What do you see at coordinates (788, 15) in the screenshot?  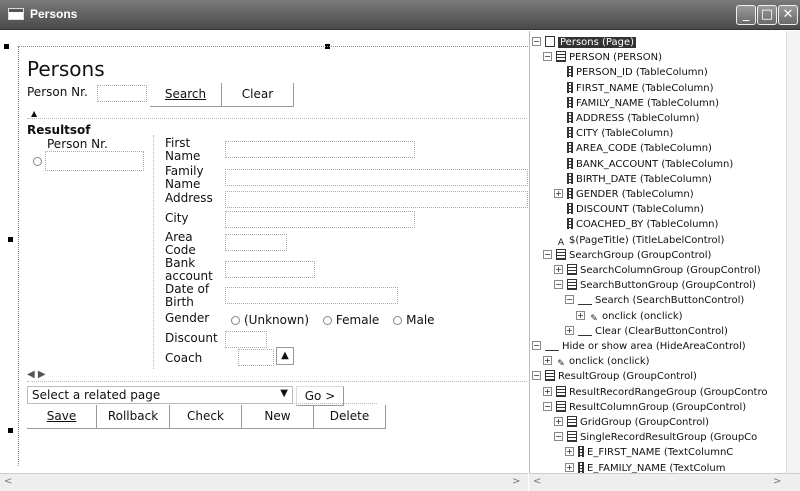 I see `close-button: ✕` at bounding box center [788, 15].